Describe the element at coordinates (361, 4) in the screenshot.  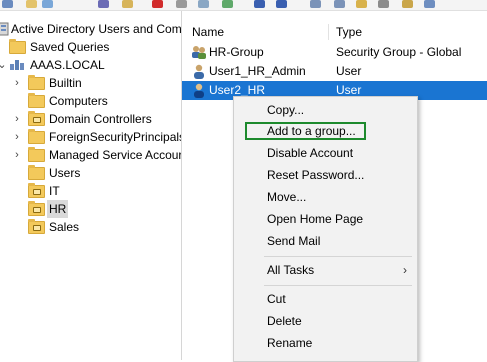
I see `new-ou-icon` at that location.